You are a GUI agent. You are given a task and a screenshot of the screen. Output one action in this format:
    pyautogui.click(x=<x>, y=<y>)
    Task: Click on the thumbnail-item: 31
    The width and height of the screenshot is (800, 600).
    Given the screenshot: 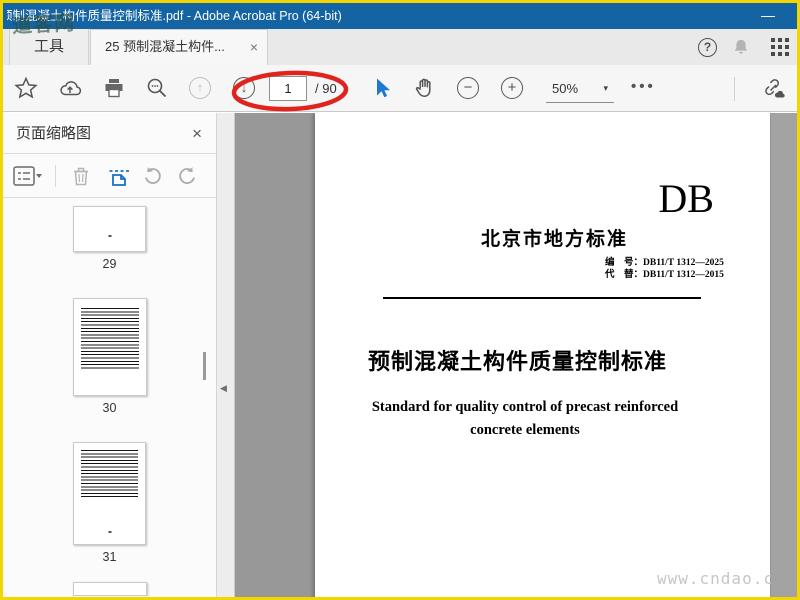 What is the action you would take?
    pyautogui.click(x=109, y=503)
    